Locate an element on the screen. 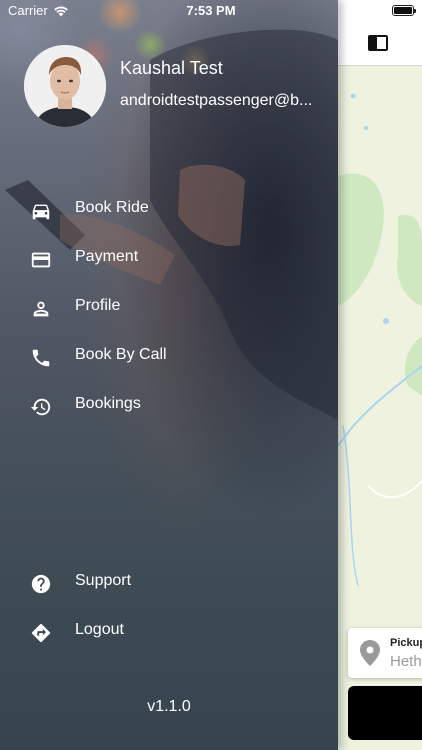 The image size is (422, 750). menu-label: Book By Call is located at coordinates (121, 354).